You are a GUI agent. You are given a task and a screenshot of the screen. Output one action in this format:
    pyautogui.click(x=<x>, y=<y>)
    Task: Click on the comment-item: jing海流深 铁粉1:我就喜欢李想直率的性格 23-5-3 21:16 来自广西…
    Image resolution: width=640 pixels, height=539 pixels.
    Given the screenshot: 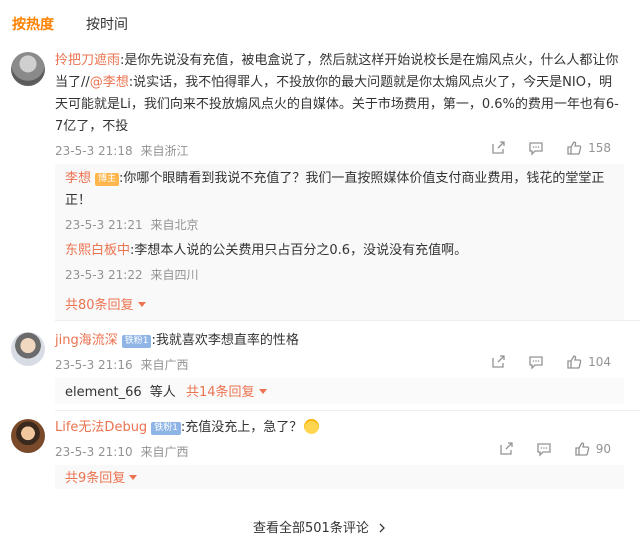 What is the action you would take?
    pyautogui.click(x=320, y=367)
    